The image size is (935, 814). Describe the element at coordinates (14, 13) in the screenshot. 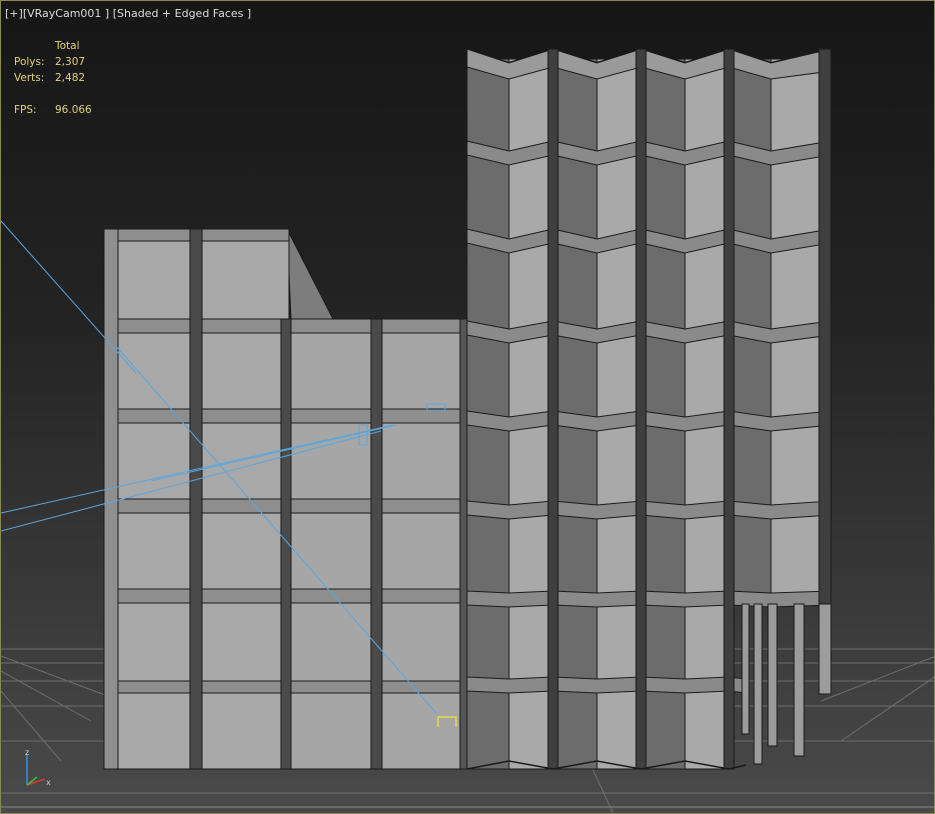

I see `viewport-menu-plus: [+]` at that location.